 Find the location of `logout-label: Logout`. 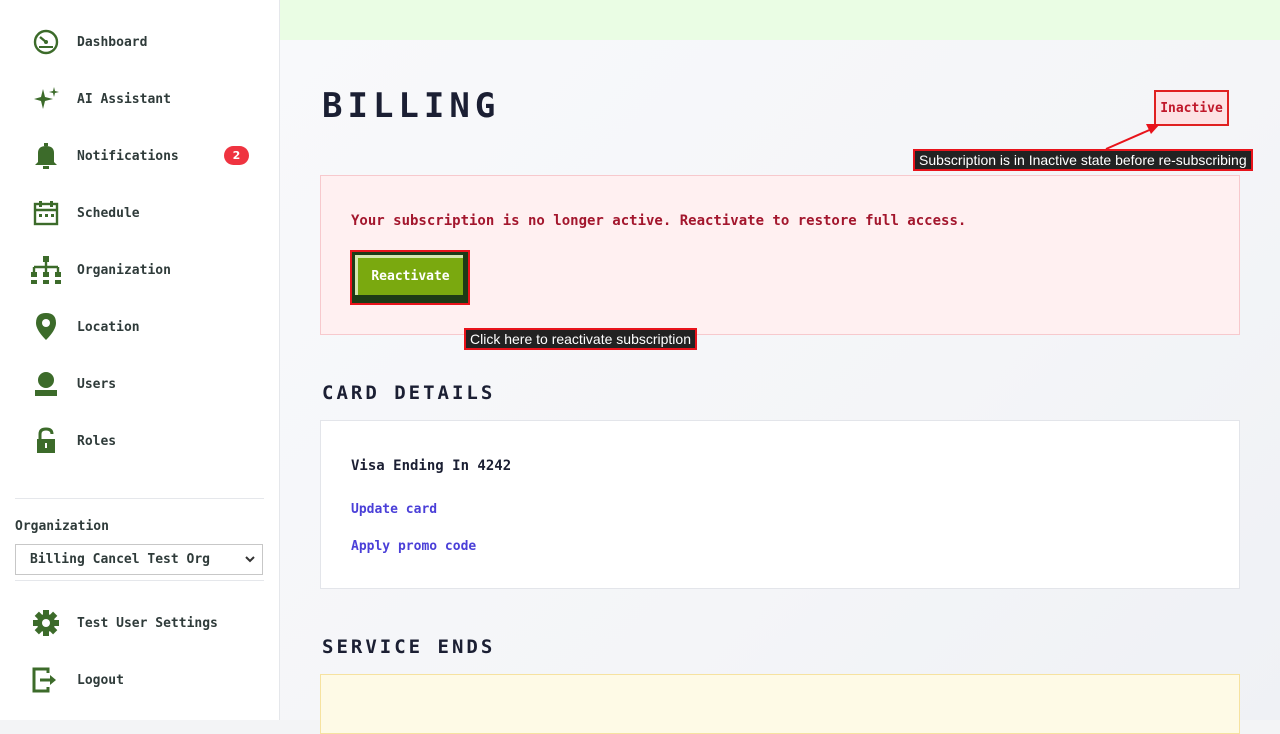

logout-label: Logout is located at coordinates (100, 680).